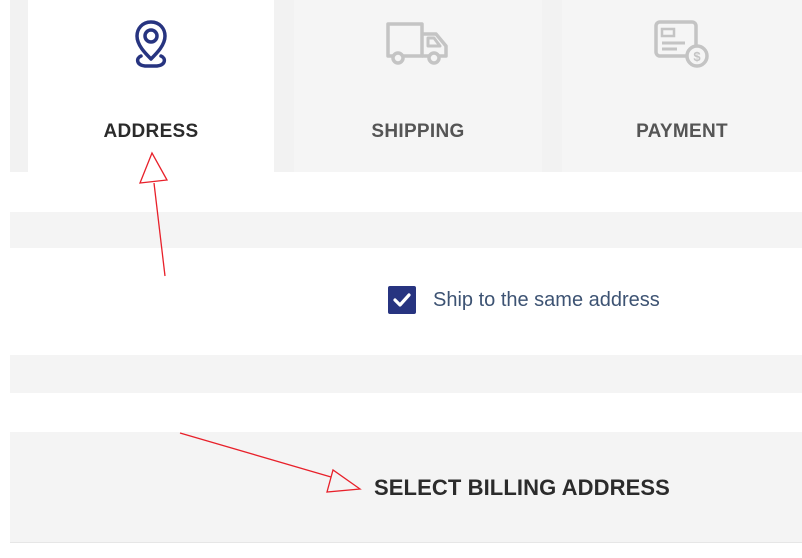  Describe the element at coordinates (406, 542) in the screenshot. I see `divider` at that location.